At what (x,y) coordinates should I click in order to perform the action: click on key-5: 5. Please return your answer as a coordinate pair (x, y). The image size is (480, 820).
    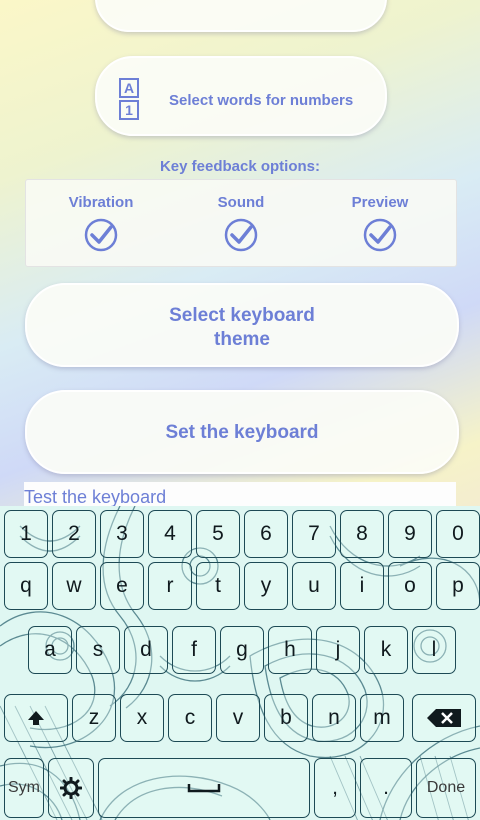
    Looking at the image, I should click on (218, 534).